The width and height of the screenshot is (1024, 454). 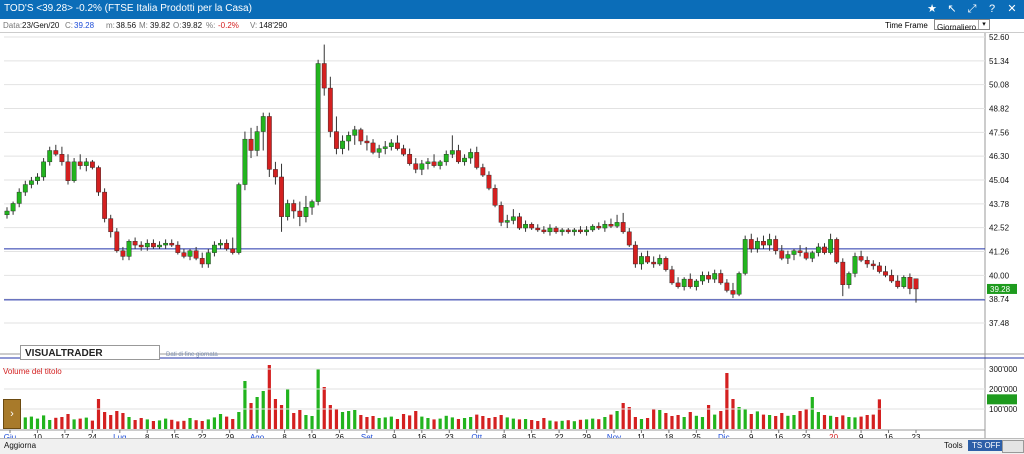 I want to click on price-tick-label: 41.26, so click(x=999, y=252).